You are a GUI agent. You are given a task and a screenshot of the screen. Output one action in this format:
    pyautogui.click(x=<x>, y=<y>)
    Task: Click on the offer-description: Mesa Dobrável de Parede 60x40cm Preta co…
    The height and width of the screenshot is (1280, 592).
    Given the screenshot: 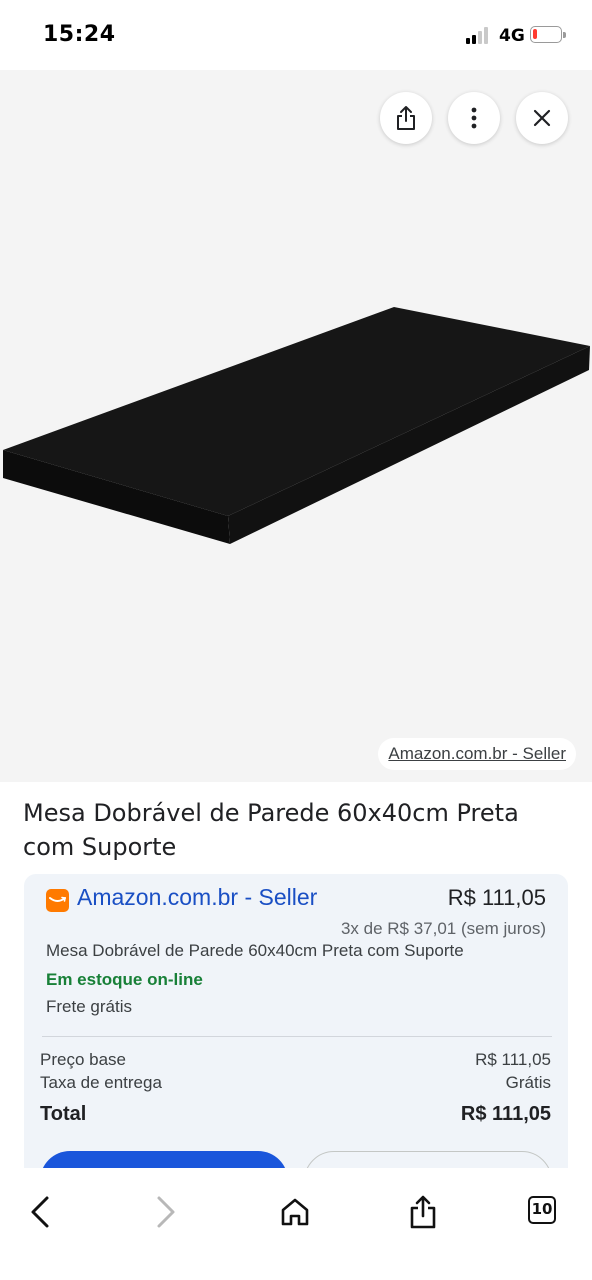 What is the action you would take?
    pyautogui.click(x=255, y=950)
    